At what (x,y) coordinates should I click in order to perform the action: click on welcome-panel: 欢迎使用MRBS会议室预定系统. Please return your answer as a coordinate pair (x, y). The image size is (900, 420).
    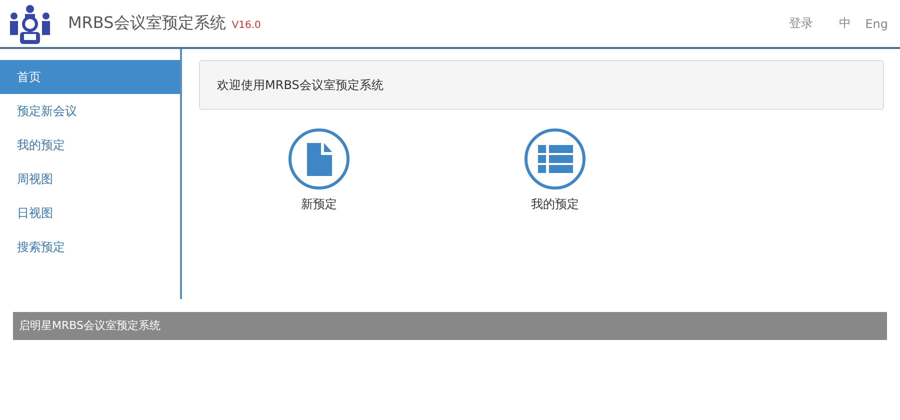
    Looking at the image, I should click on (541, 85).